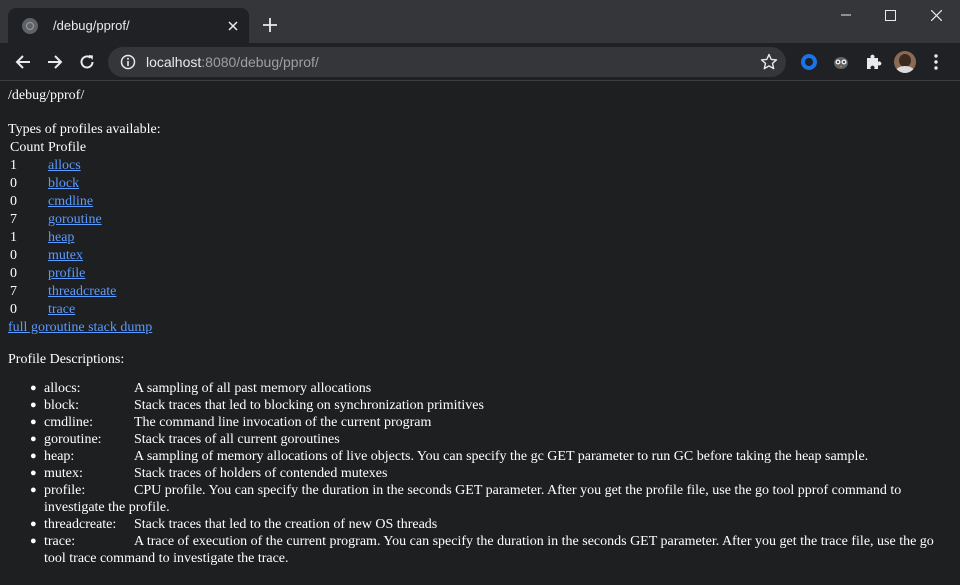 Image resolution: width=960 pixels, height=585 pixels. I want to click on back-button, so click(23, 62).